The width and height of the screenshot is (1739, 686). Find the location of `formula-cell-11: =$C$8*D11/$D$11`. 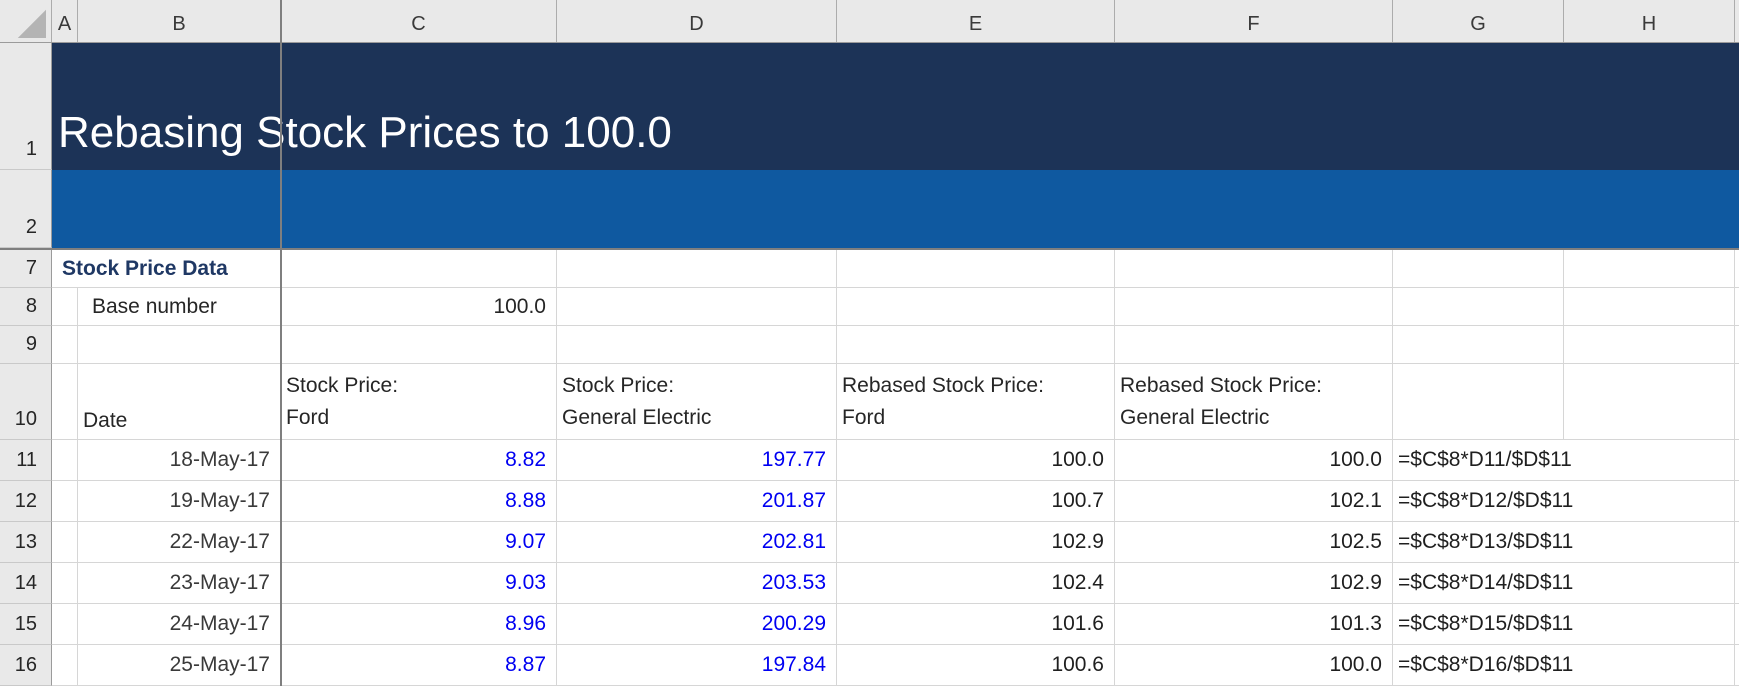

formula-cell-11: =$C$8*D11/$D$11 is located at coordinates (1564, 460).